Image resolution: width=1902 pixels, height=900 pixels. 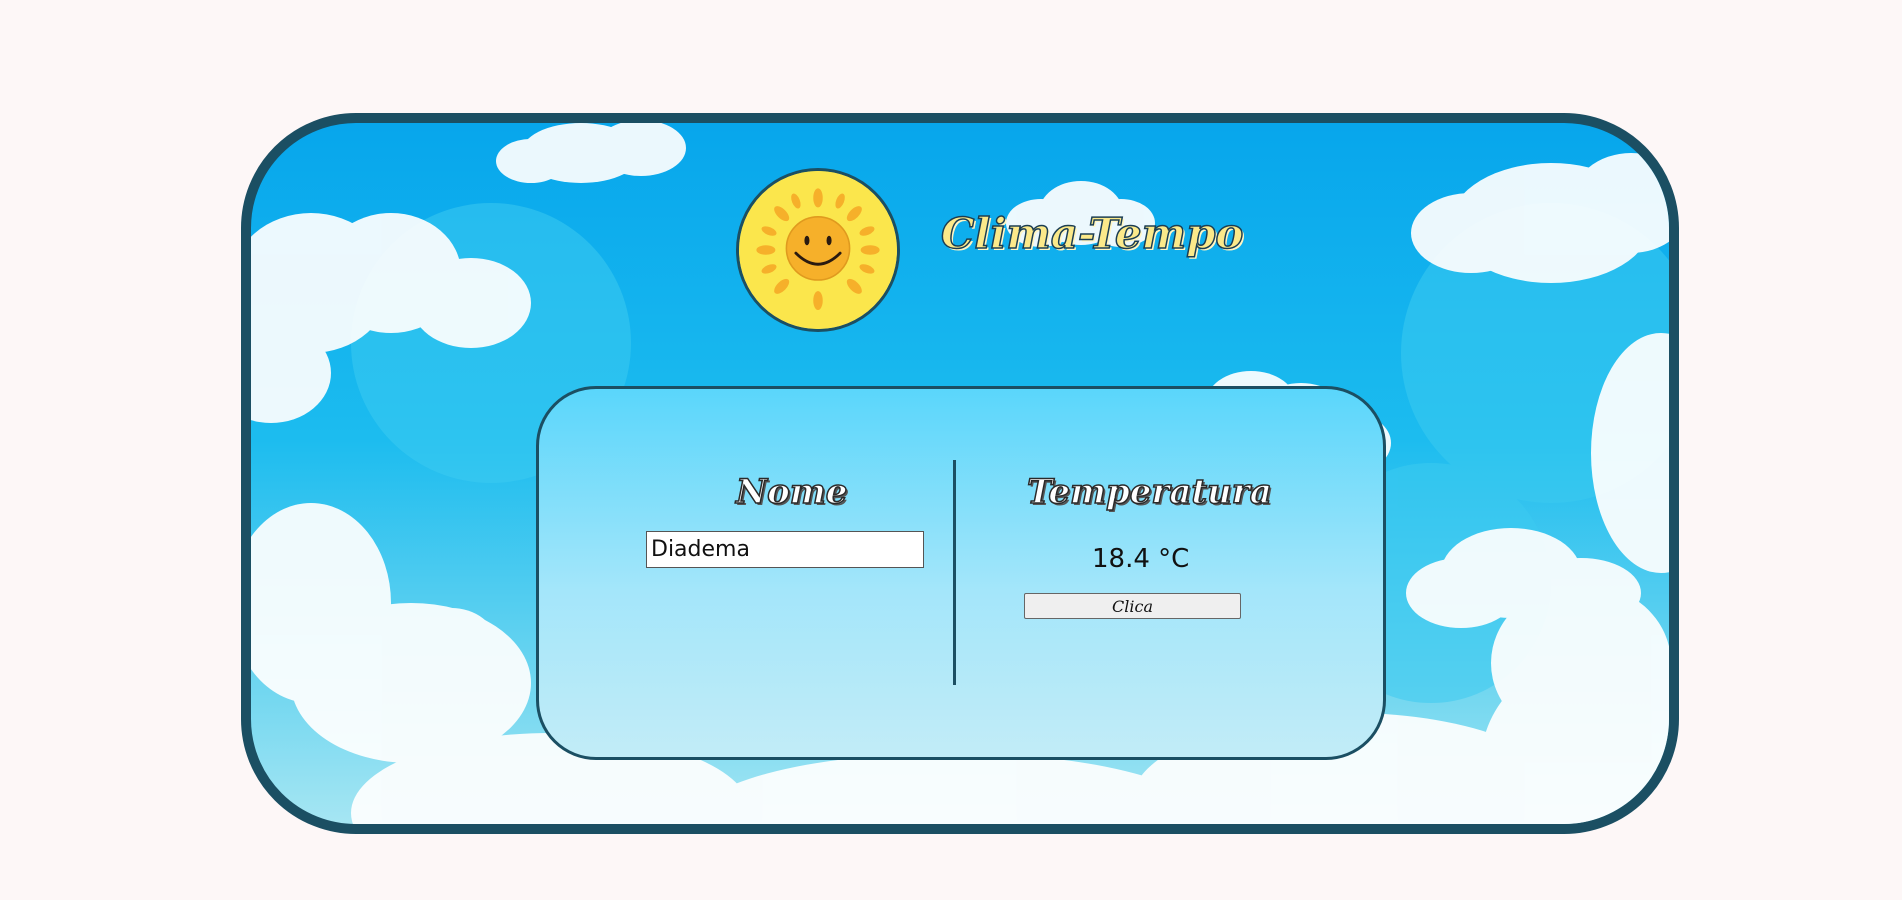 I want to click on app-title: Clima-Tempo, so click(x=1092, y=233).